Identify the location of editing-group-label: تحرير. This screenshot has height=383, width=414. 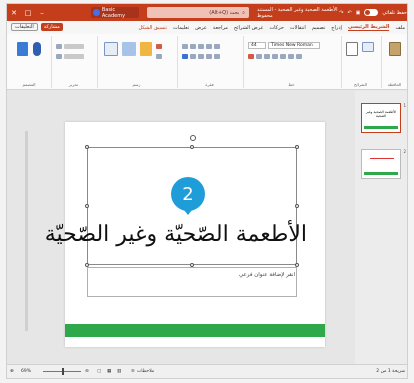
(73, 84).